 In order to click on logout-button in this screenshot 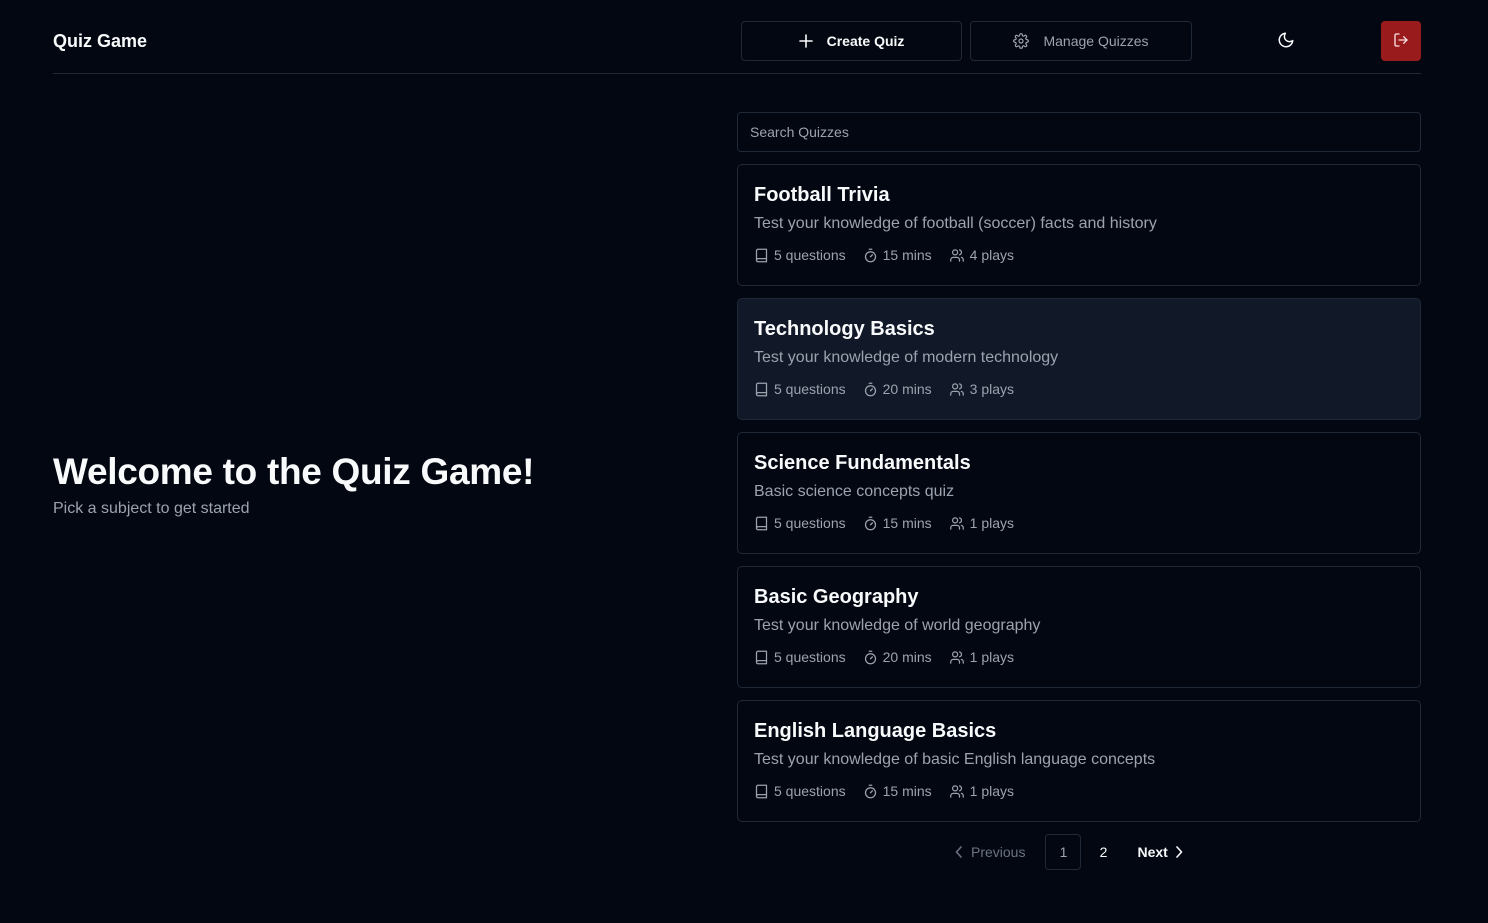, I will do `click(1401, 41)`.